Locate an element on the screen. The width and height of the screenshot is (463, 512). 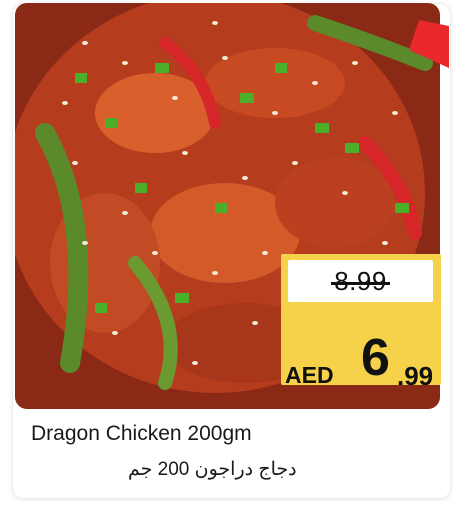
old-price: 8.99 is located at coordinates (360, 280).